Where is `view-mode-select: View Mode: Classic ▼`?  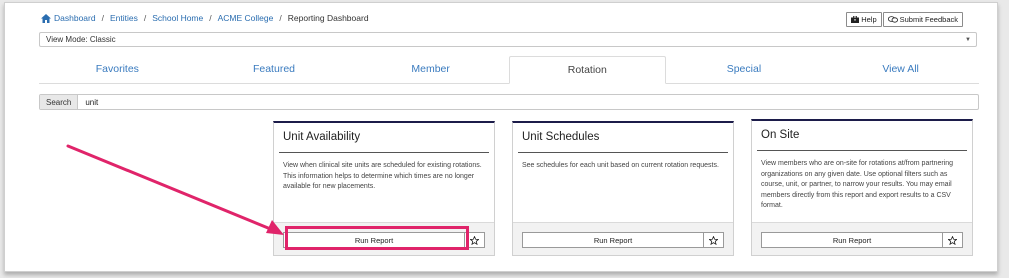
view-mode-select: View Mode: Classic ▼ is located at coordinates (508, 39).